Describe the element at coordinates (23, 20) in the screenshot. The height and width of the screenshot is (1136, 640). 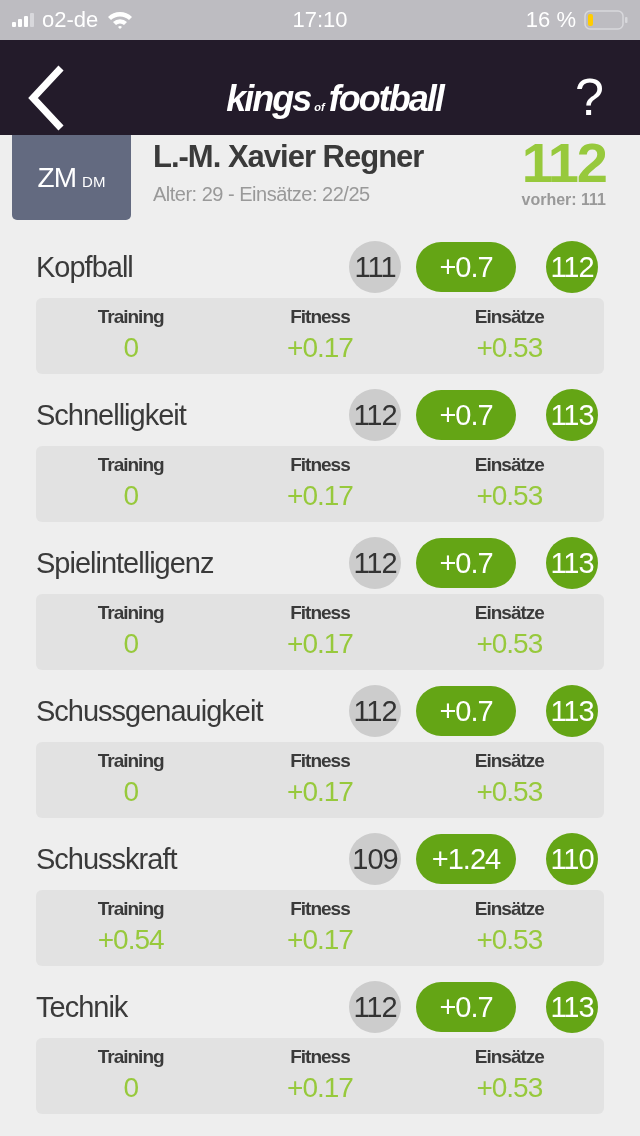
I see `signal-icon` at that location.